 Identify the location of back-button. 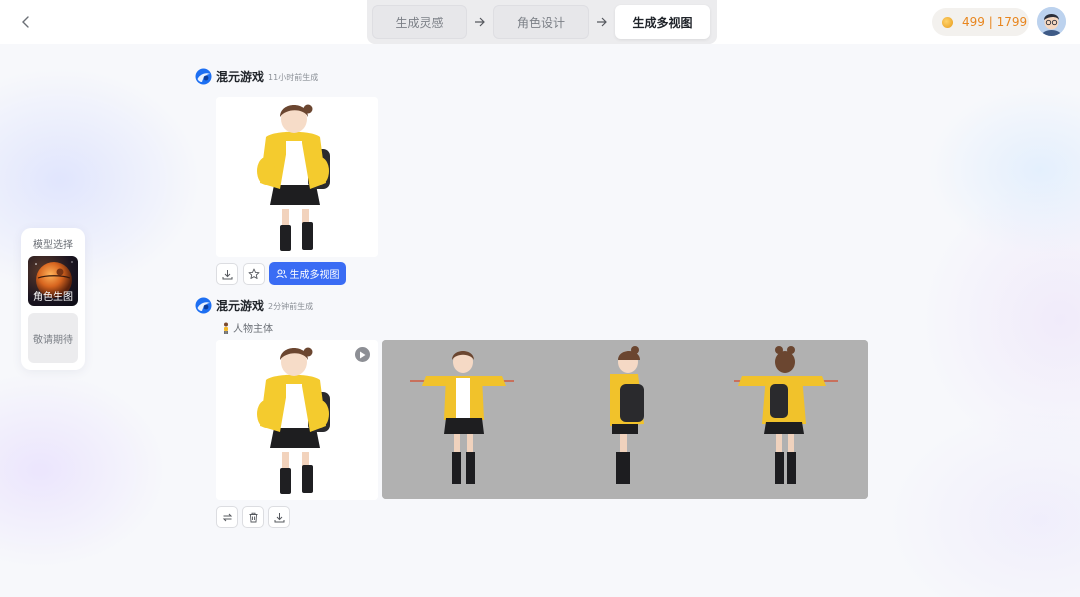
(26, 22).